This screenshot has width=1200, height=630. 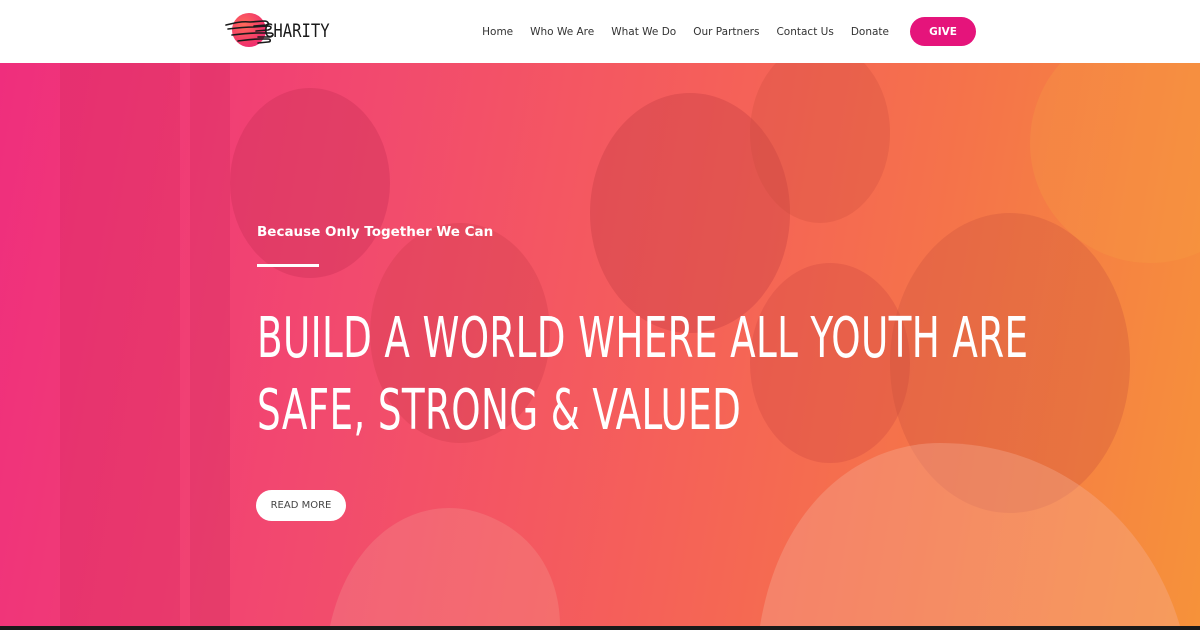 I want to click on hero-headline-line-2: SAFE, STRONG & VALUED, so click(x=499, y=410).